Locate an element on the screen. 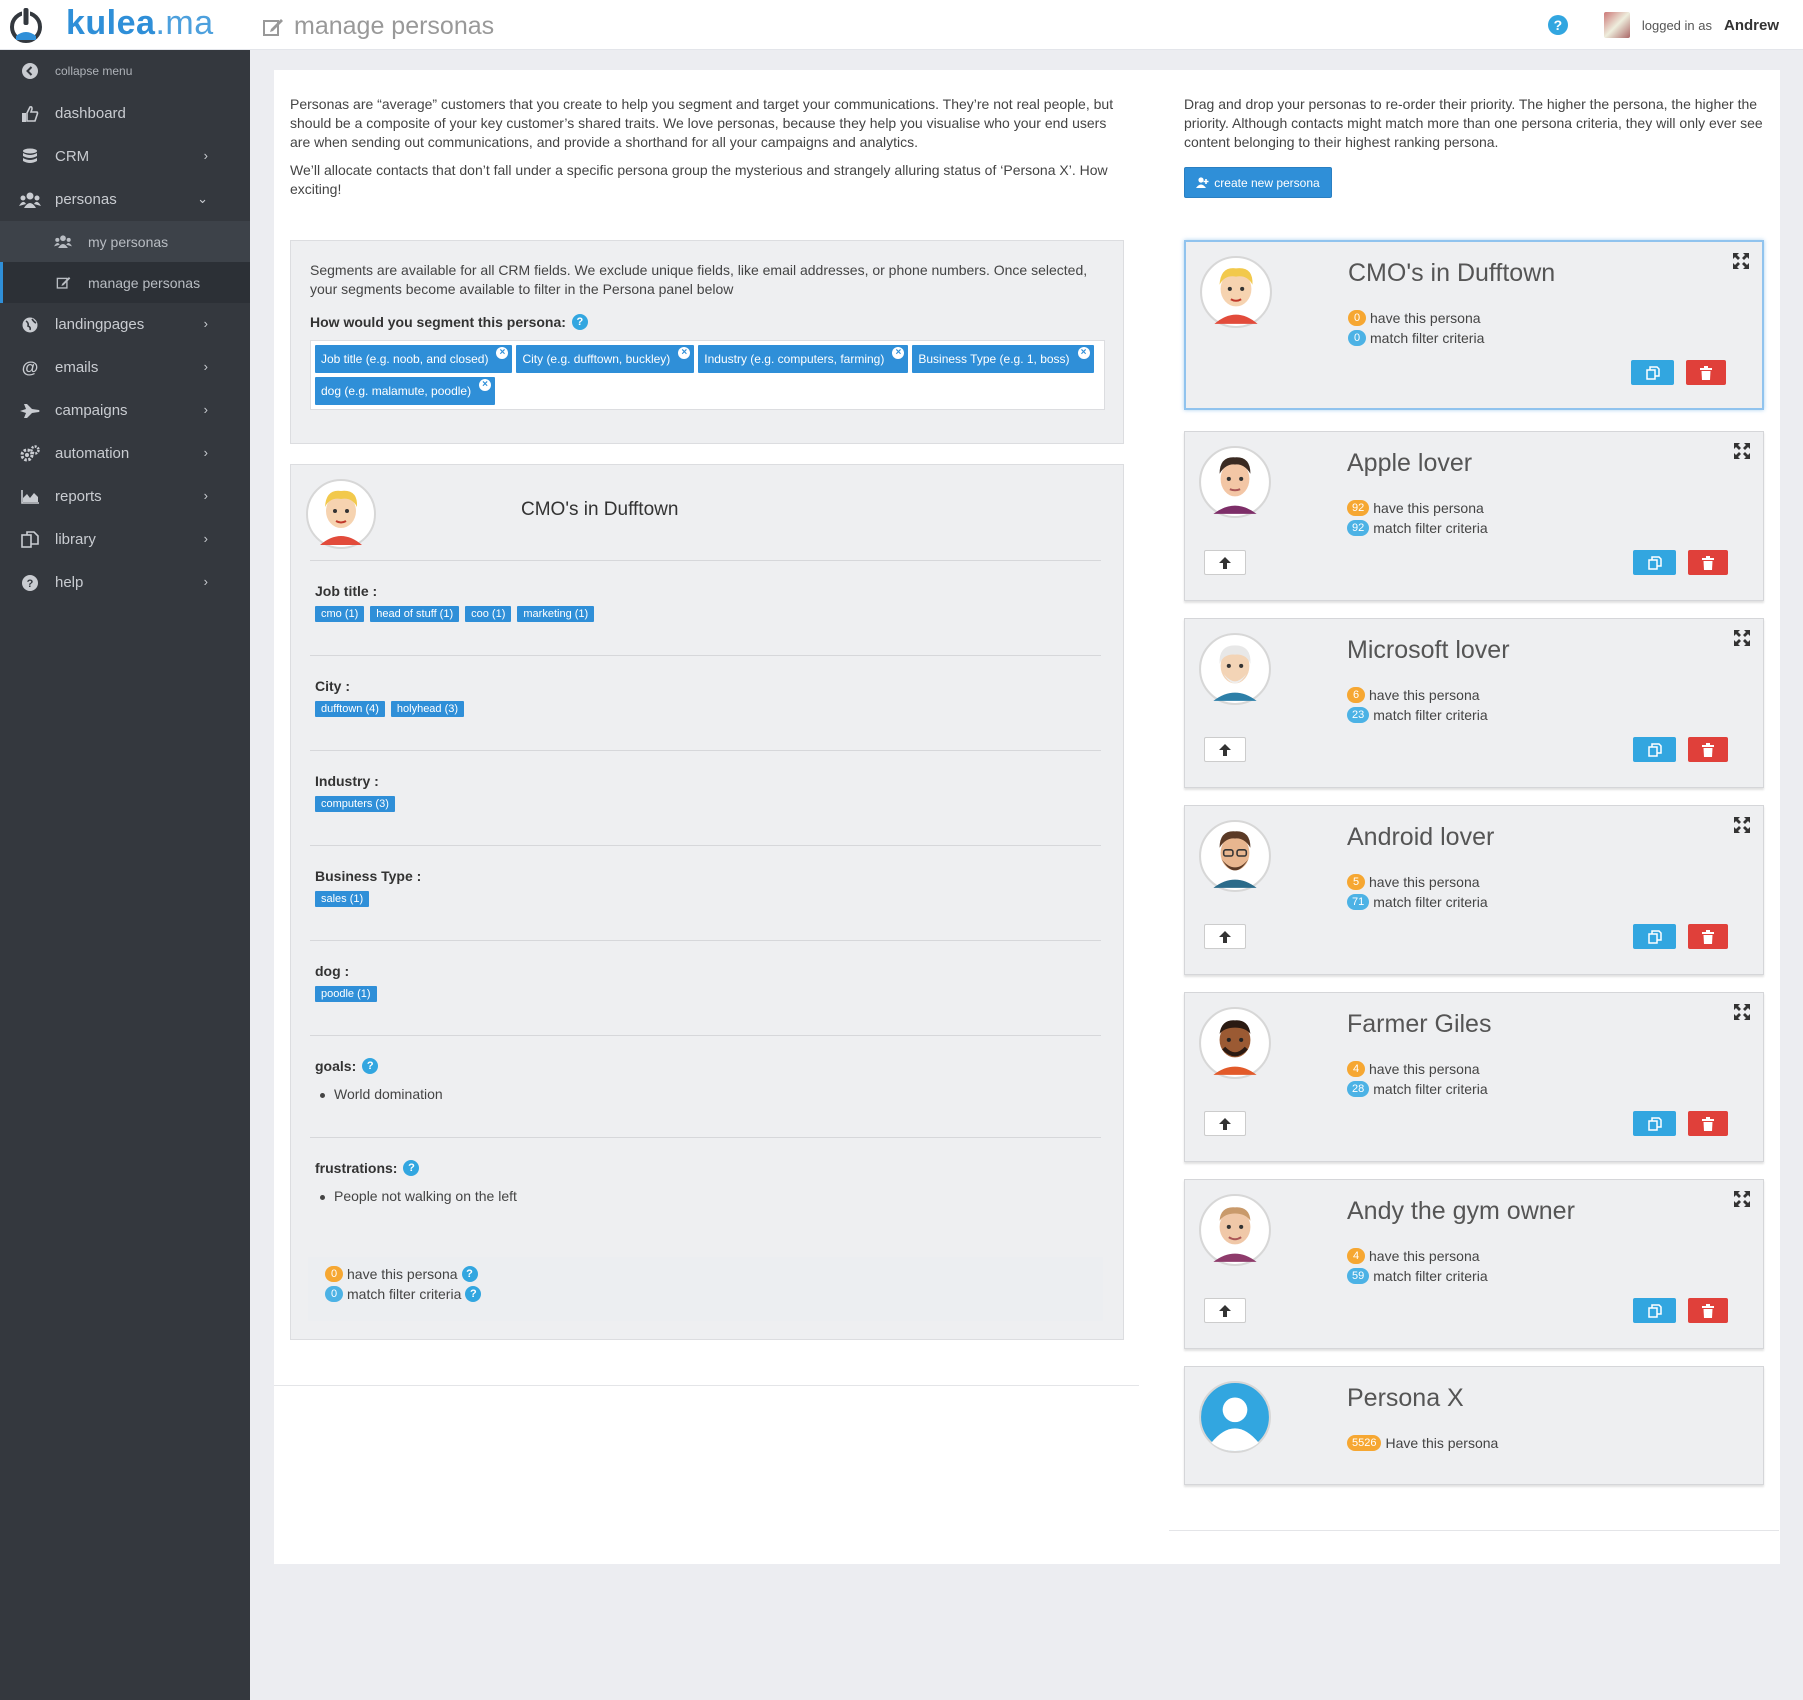  sidebar-item-personas: personas ⌄ is located at coordinates (125, 199).